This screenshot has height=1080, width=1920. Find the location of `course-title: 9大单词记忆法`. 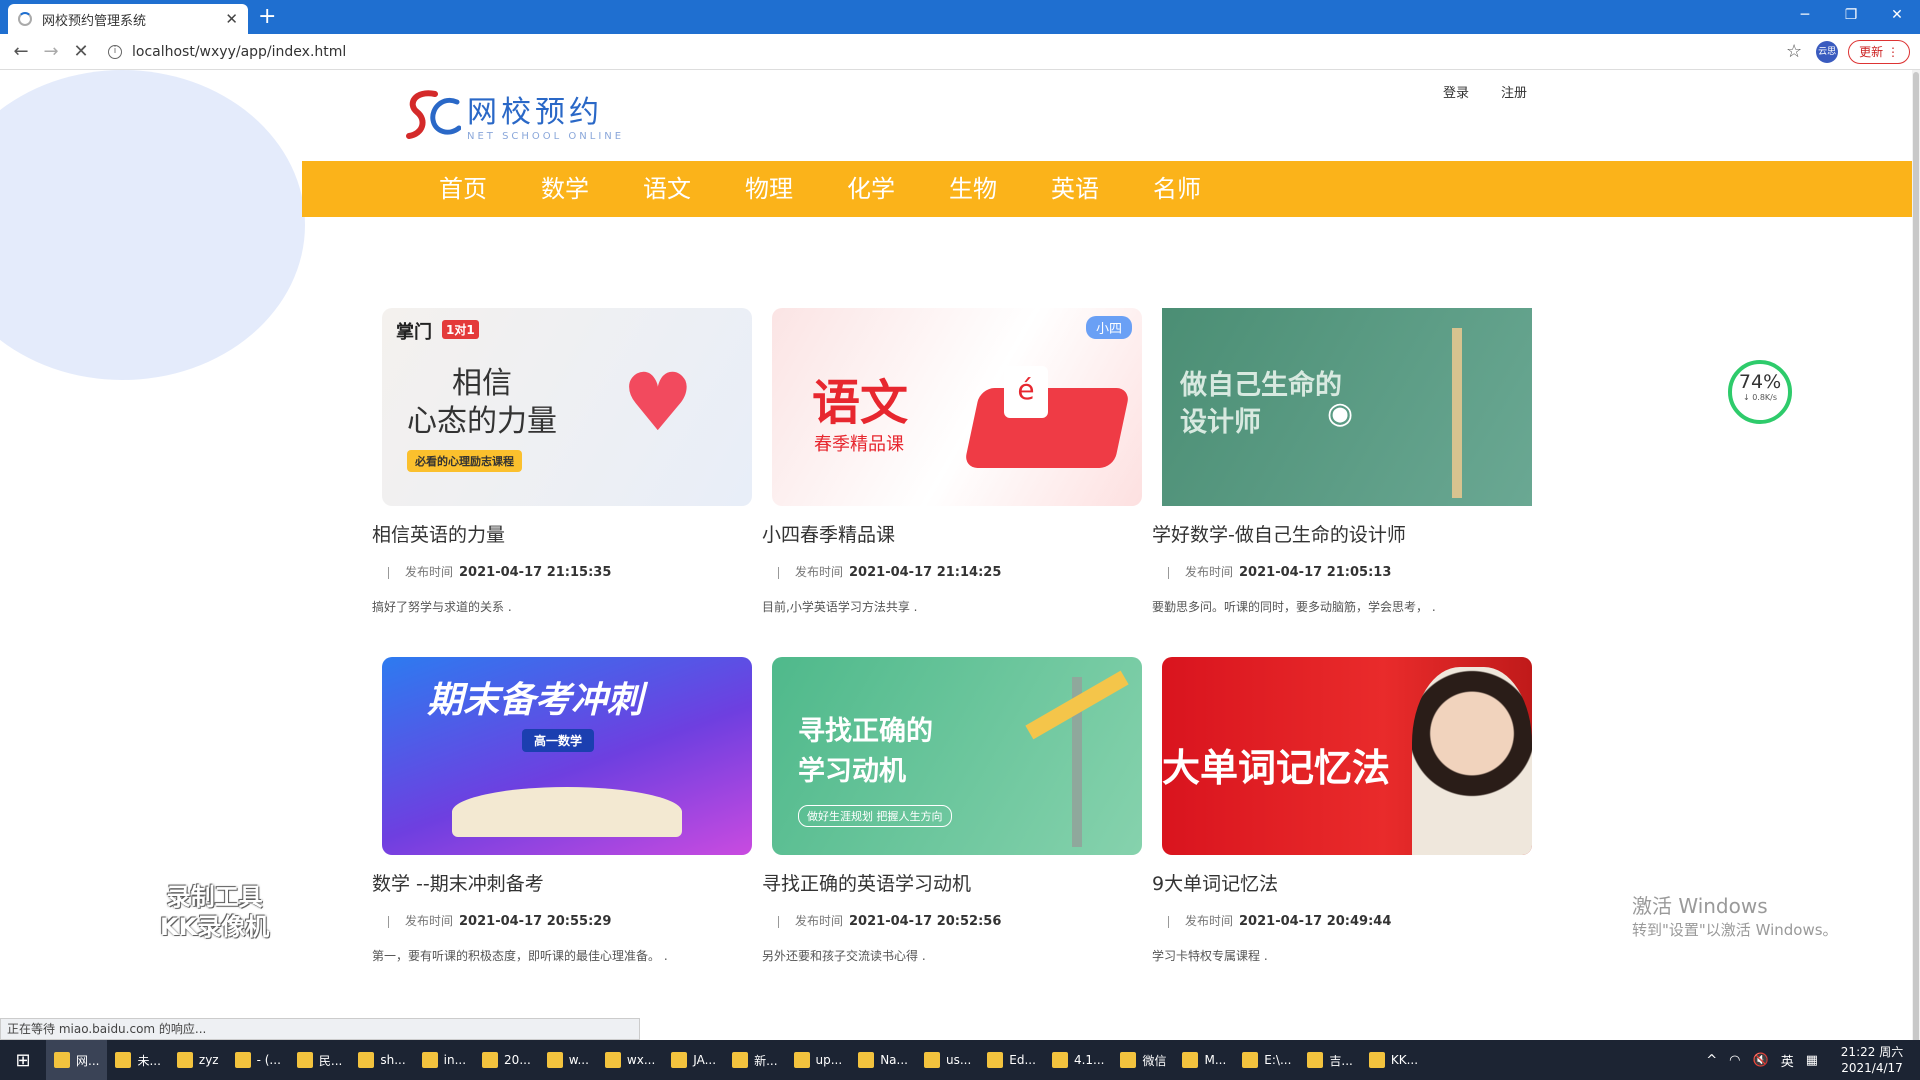

course-title: 9大单词记忆法 is located at coordinates (1342, 882).